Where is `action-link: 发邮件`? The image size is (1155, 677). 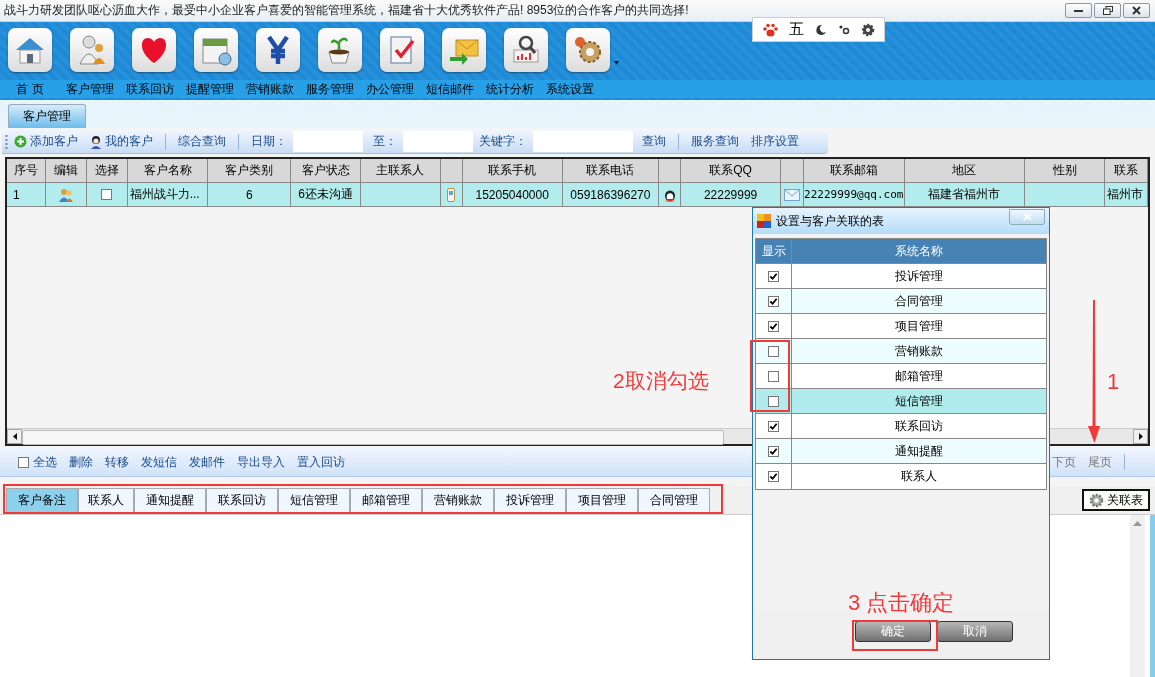 action-link: 发邮件 is located at coordinates (207, 462).